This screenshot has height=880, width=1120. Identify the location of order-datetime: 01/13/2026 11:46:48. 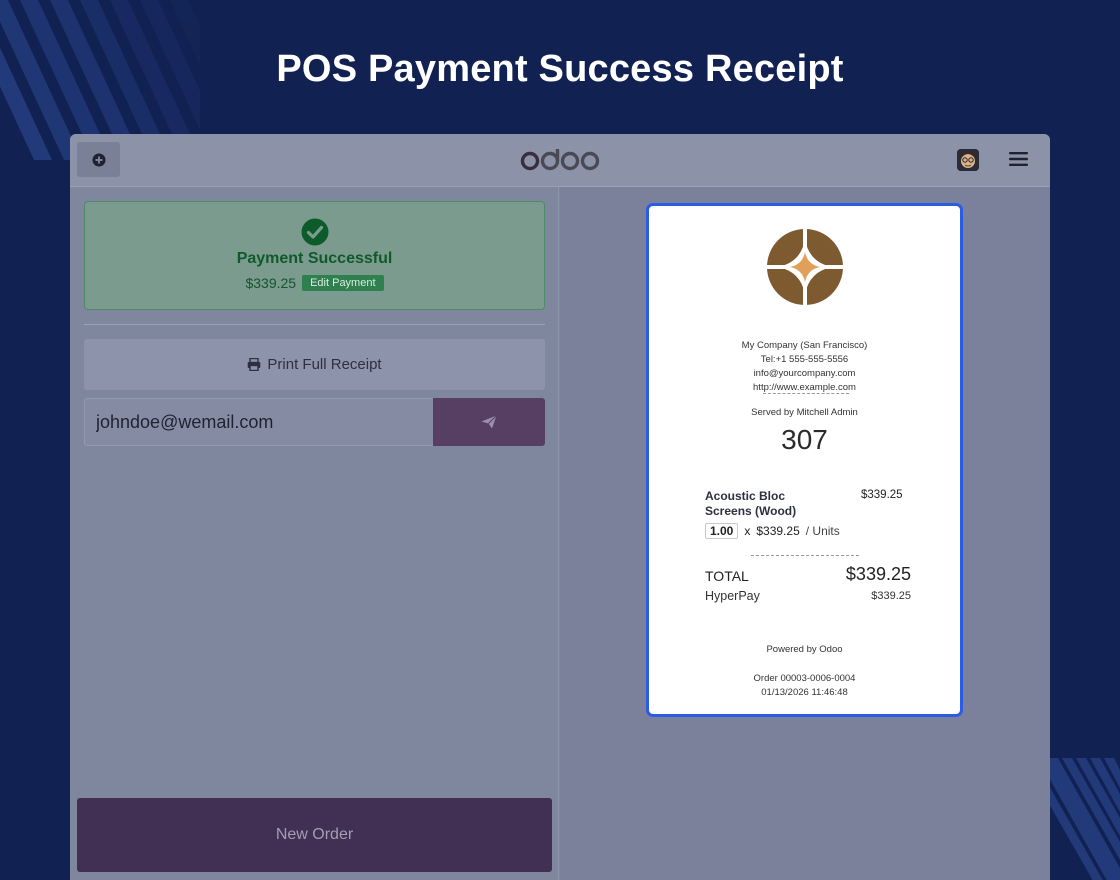
(804, 692).